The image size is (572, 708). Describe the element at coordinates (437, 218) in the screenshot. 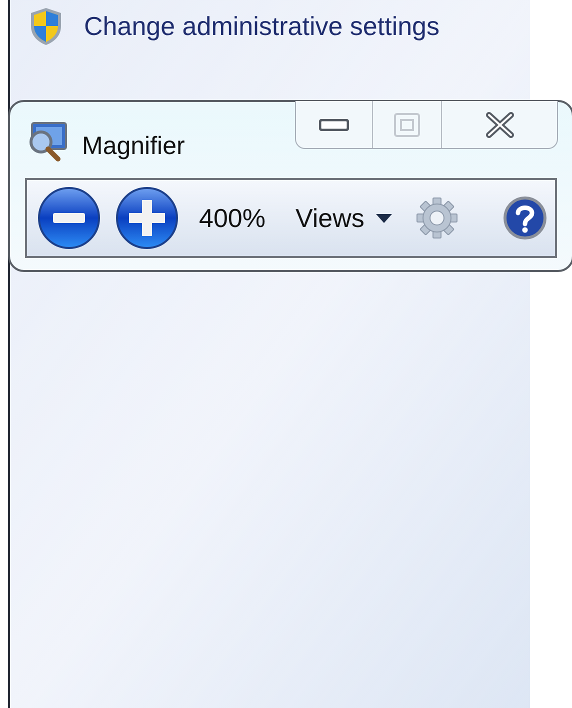

I see `settings-button` at that location.